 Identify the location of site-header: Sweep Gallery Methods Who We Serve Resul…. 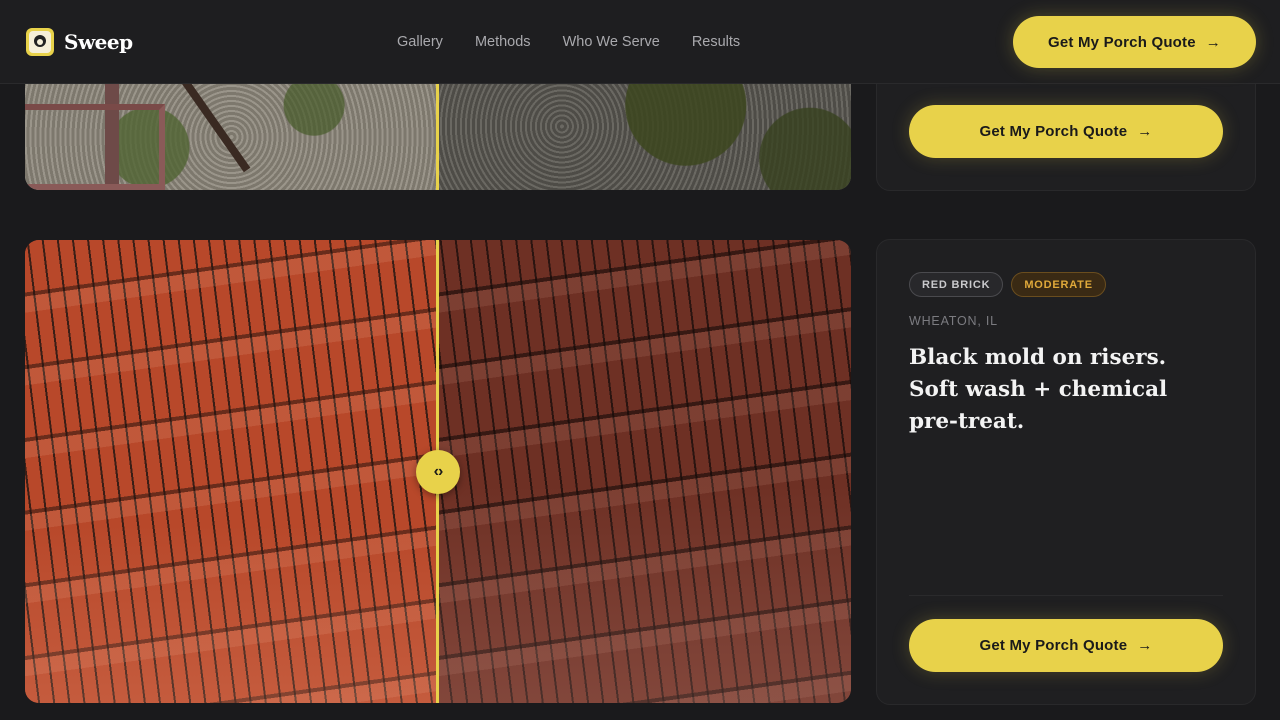
(640, 42).